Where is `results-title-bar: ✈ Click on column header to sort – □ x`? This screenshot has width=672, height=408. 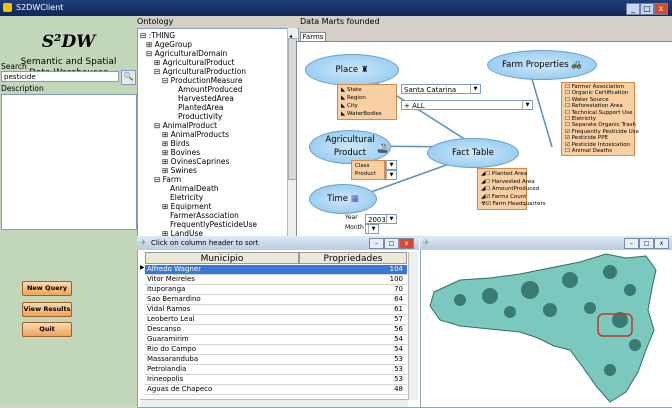 results-title-bar: ✈ Click on column header to sort – □ x is located at coordinates (278, 243).